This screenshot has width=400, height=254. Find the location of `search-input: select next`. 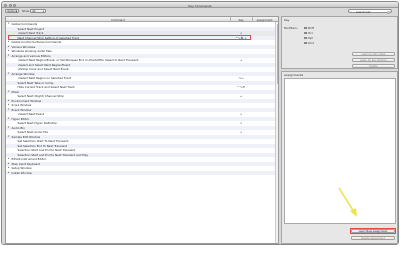

search-input: select next is located at coordinates (363, 12).